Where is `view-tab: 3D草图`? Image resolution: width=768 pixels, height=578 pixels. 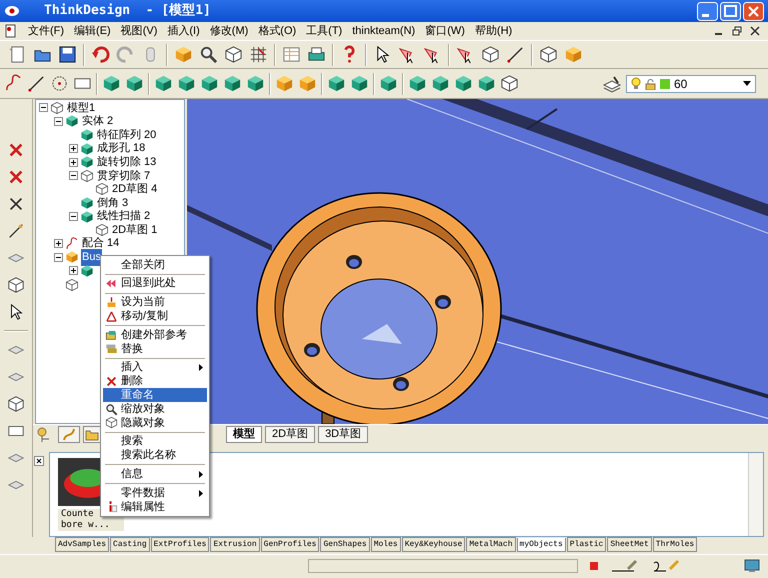 view-tab: 3D草图 is located at coordinates (343, 434).